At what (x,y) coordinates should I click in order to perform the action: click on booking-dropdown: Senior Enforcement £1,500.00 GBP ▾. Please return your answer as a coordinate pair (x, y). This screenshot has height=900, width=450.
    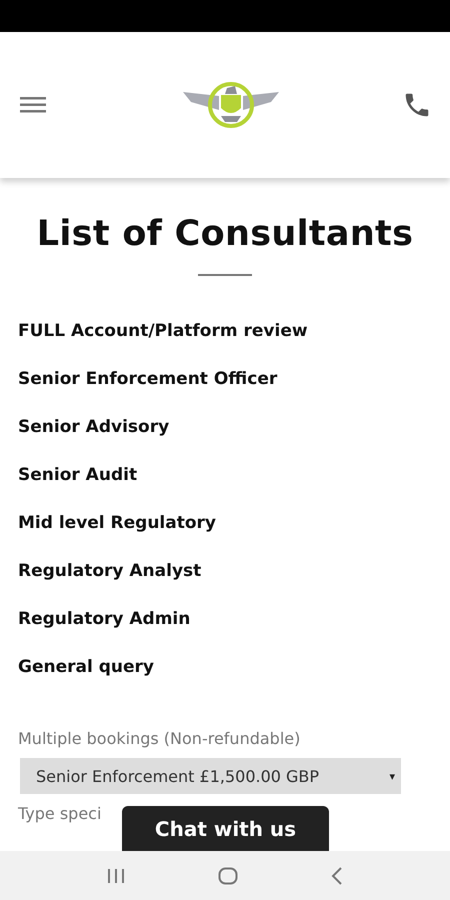
    Looking at the image, I should click on (210, 776).